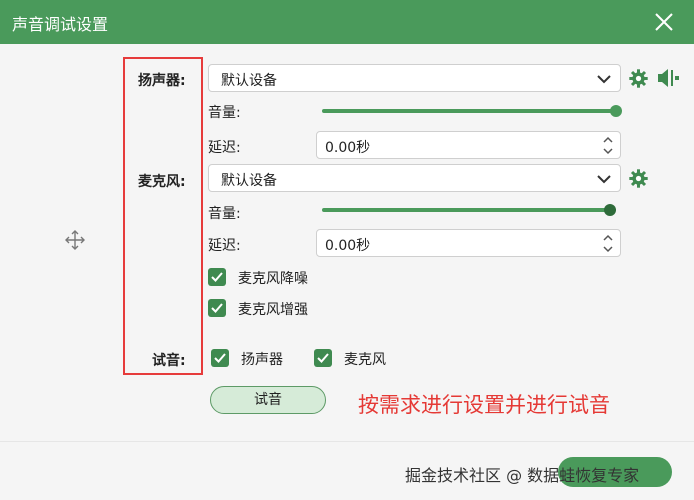  I want to click on move-cursor-icon, so click(75, 240).